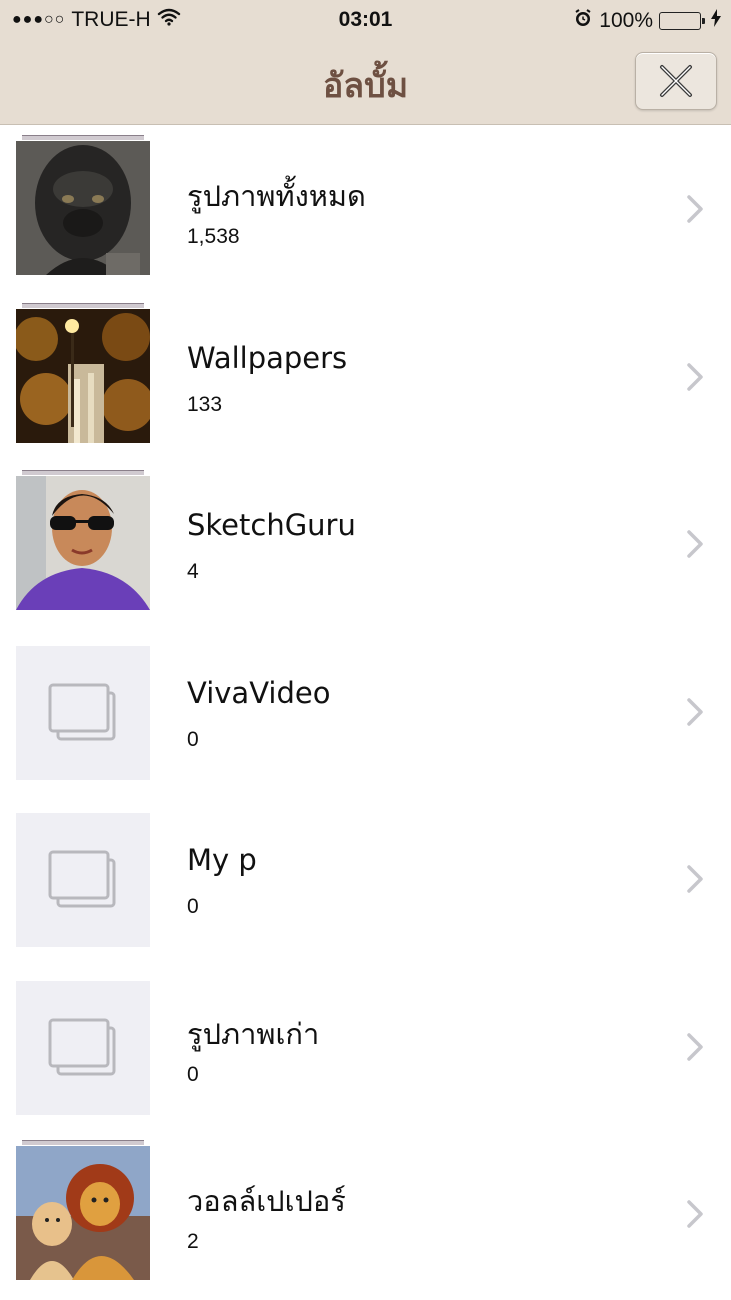 This screenshot has height=1300, width=731. What do you see at coordinates (365, 1047) in the screenshot?
I see `album-row: รูปภาพเก่า 0` at bounding box center [365, 1047].